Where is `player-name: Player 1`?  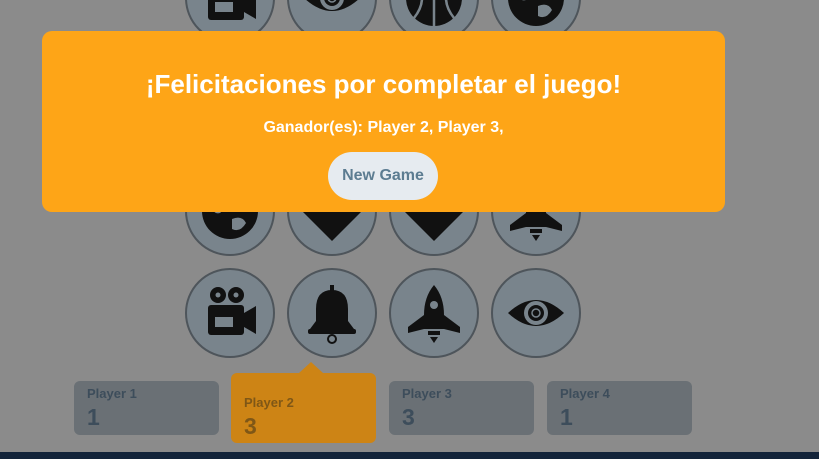
player-name: Player 1 is located at coordinates (112, 393).